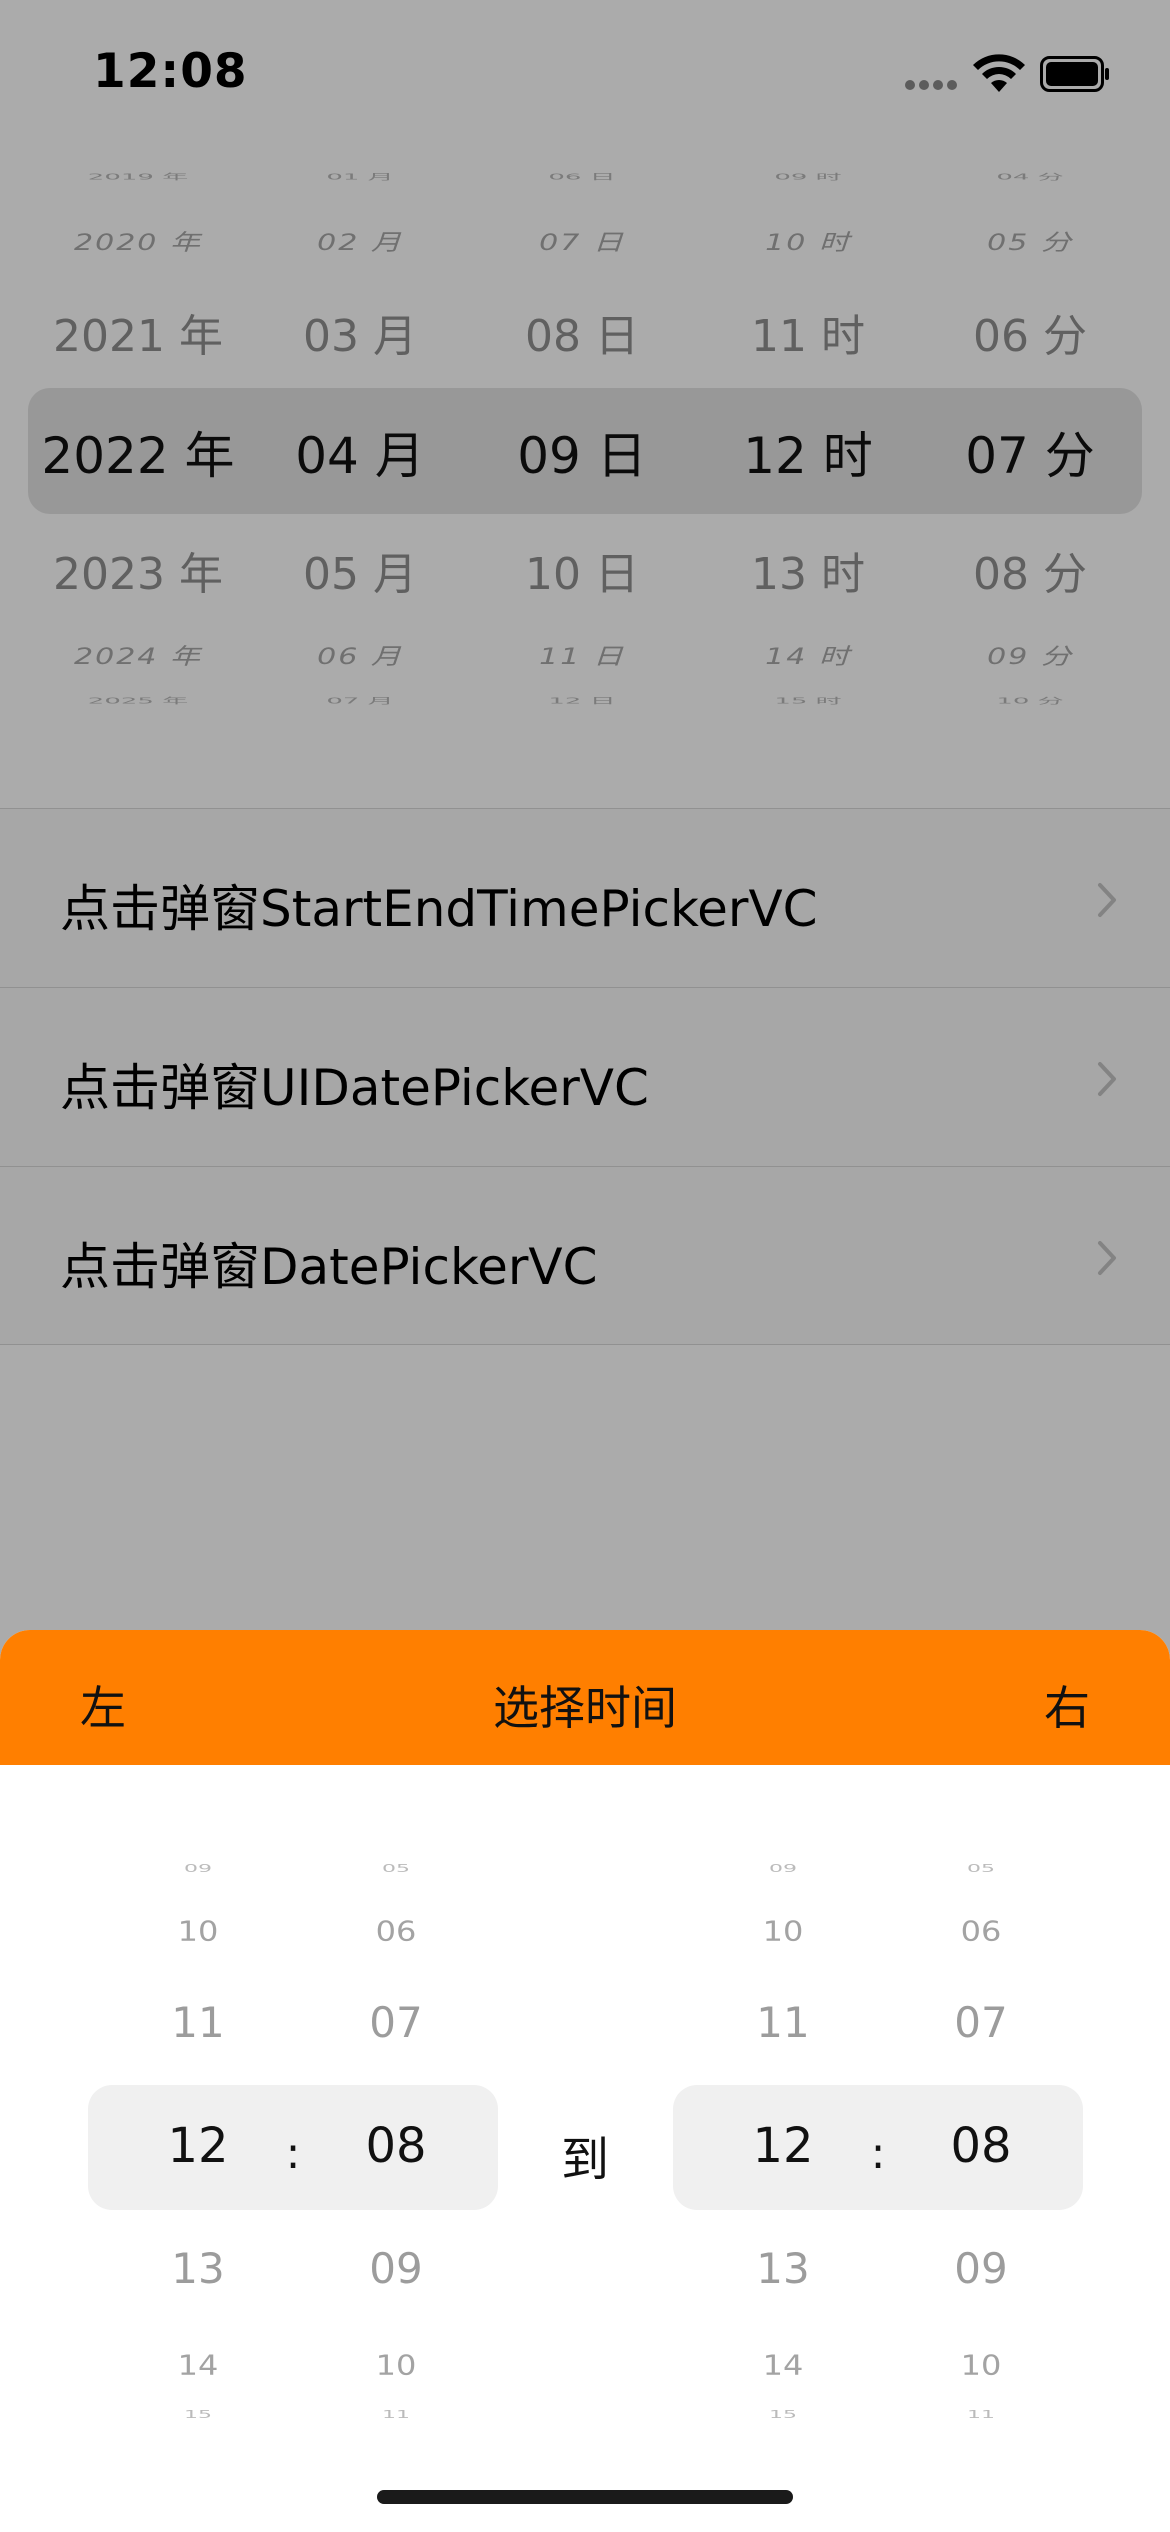 This screenshot has height=2532, width=1170. I want to click on start-hour-option: 11, so click(198, 2022).